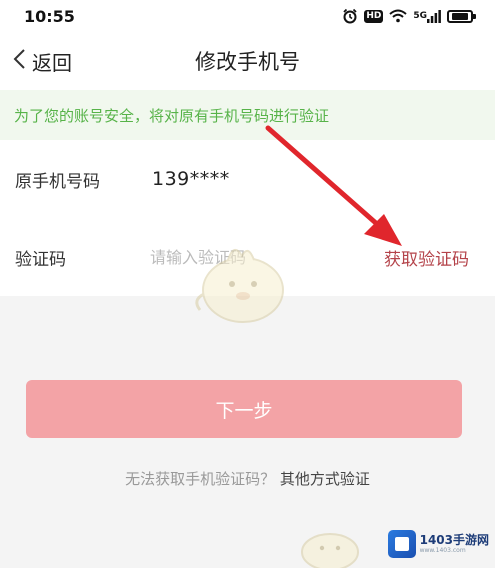  I want to click on battery-icon, so click(461, 16).